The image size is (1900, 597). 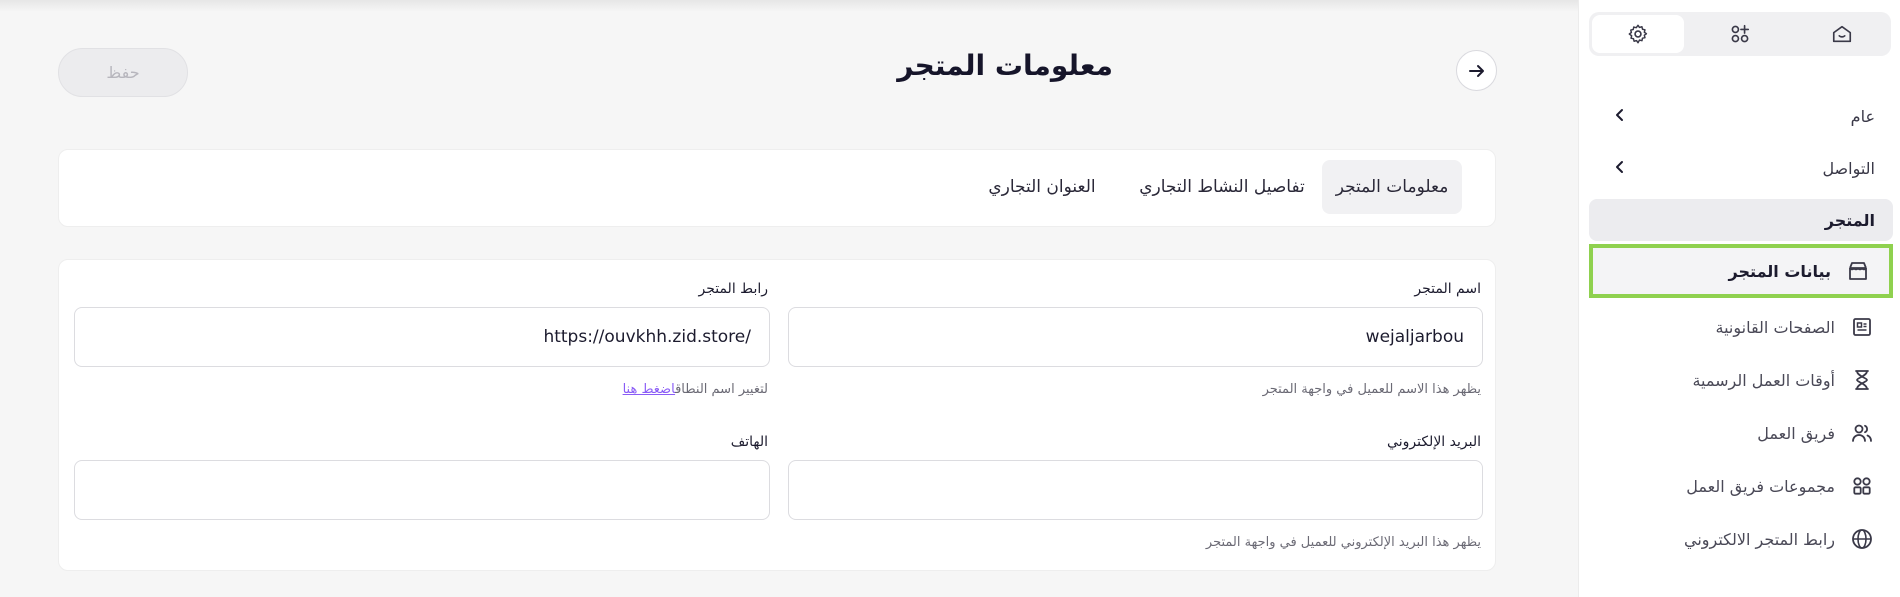 What do you see at coordinates (1862, 380) in the screenshot?
I see `hourglass-icon` at bounding box center [1862, 380].